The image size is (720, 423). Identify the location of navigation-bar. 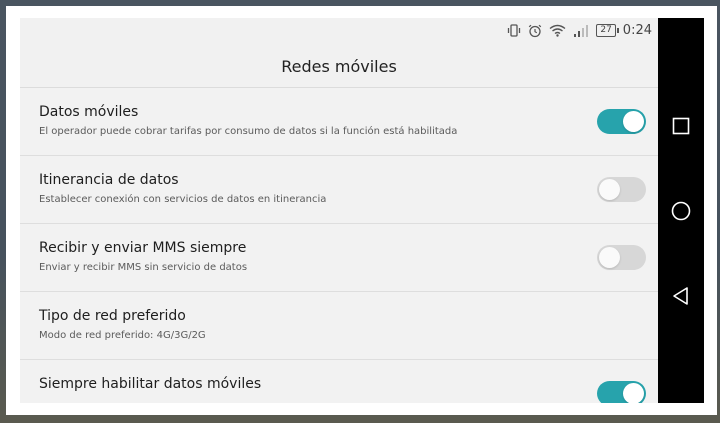
(681, 210).